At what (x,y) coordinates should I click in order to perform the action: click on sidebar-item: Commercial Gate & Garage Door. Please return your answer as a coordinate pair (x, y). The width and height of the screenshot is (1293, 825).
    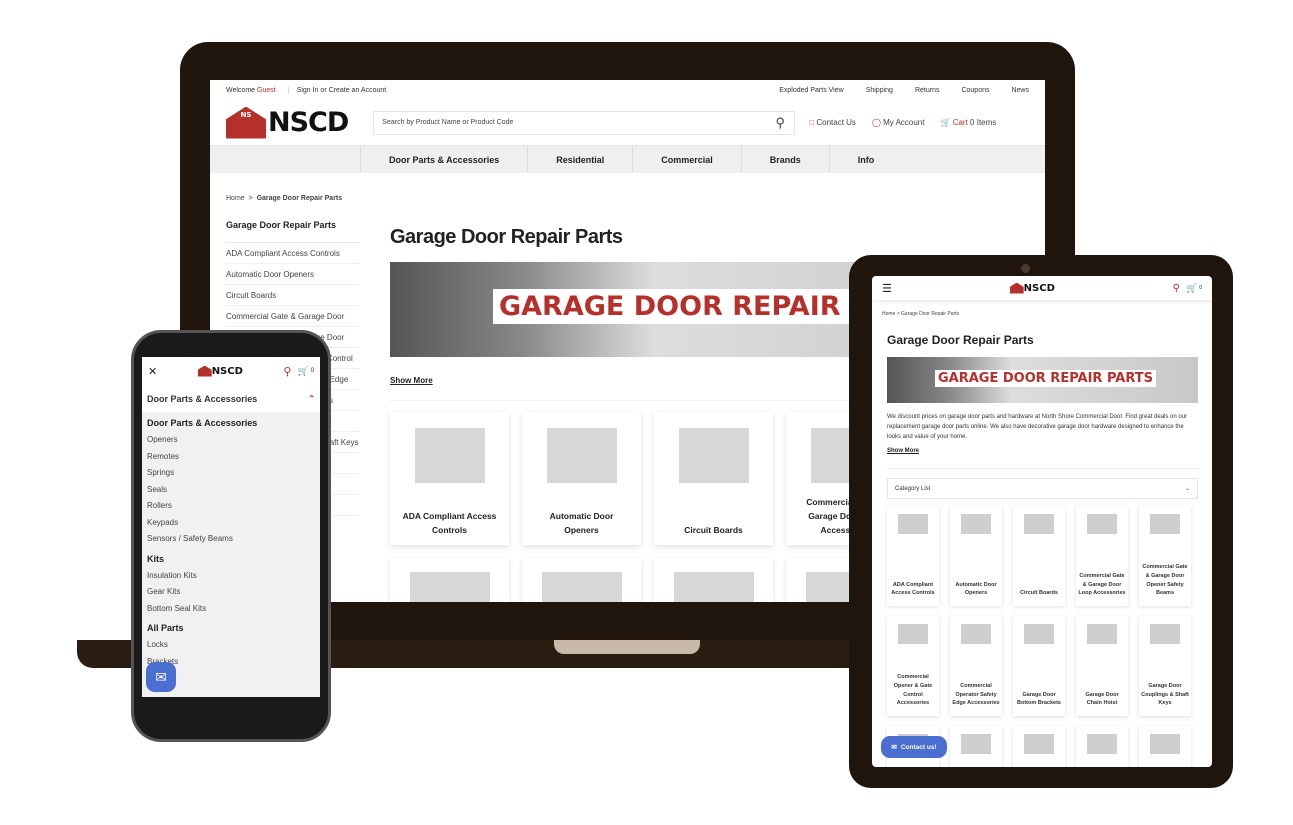
    Looking at the image, I should click on (292, 316).